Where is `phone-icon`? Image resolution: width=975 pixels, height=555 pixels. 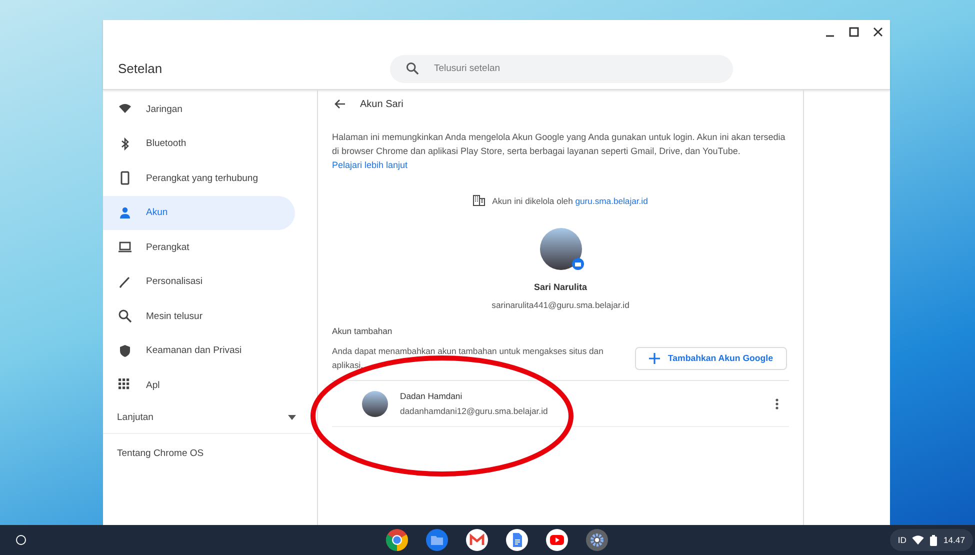 phone-icon is located at coordinates (125, 178).